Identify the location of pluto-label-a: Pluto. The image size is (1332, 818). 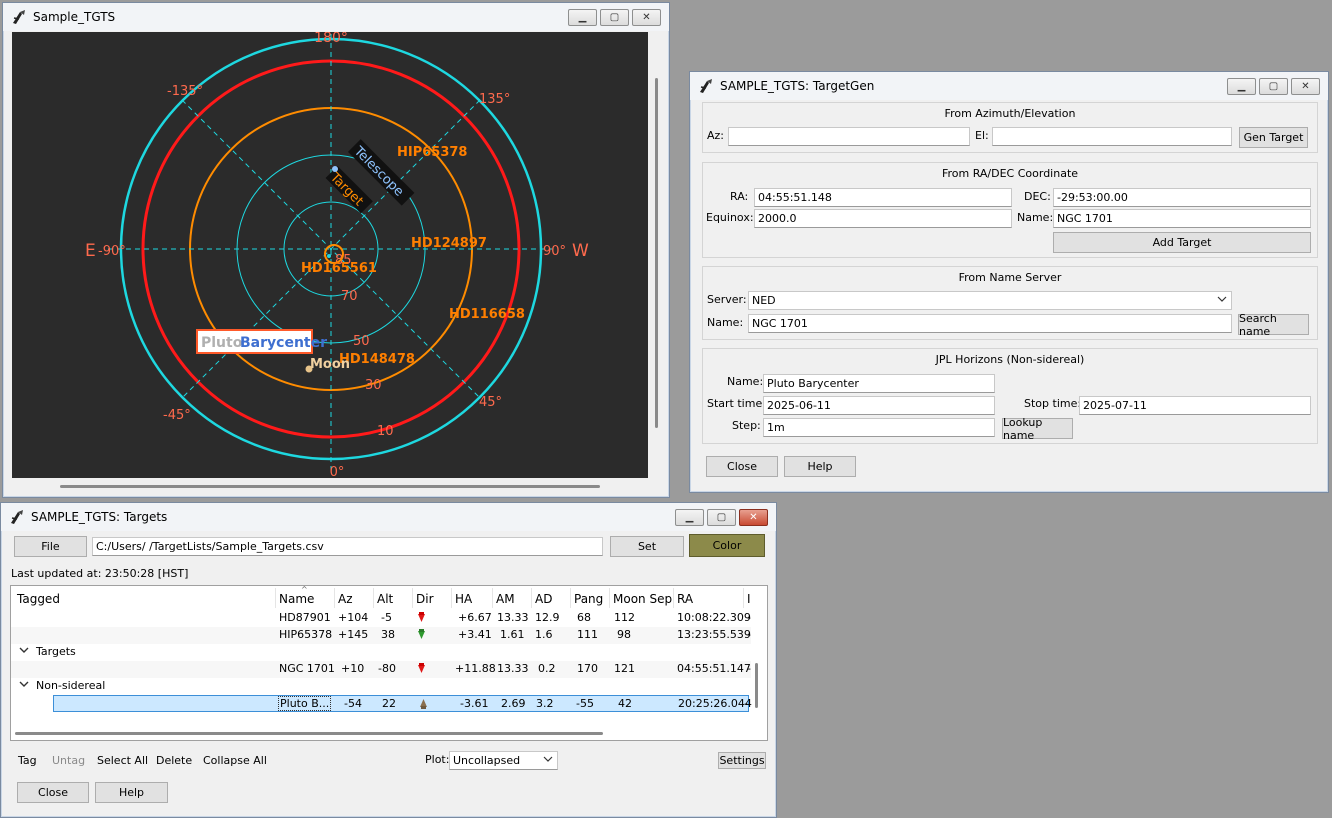
(222, 343).